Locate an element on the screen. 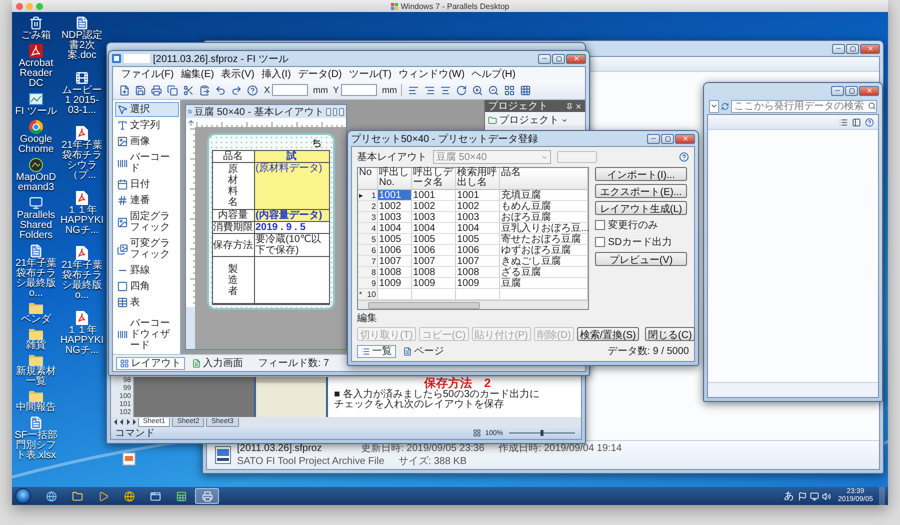 Image resolution: width=900 pixels, height=525 pixels. tool-item: 罫線 is located at coordinates (147, 270).